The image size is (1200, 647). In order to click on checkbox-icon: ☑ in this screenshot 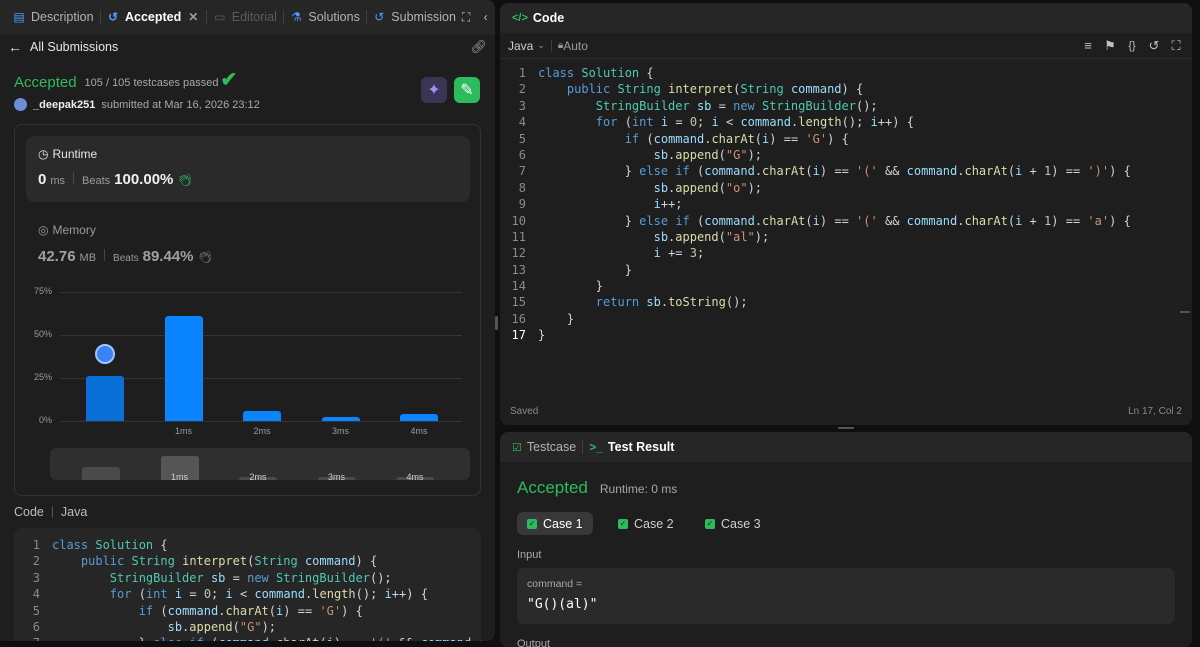, I will do `click(517, 447)`.